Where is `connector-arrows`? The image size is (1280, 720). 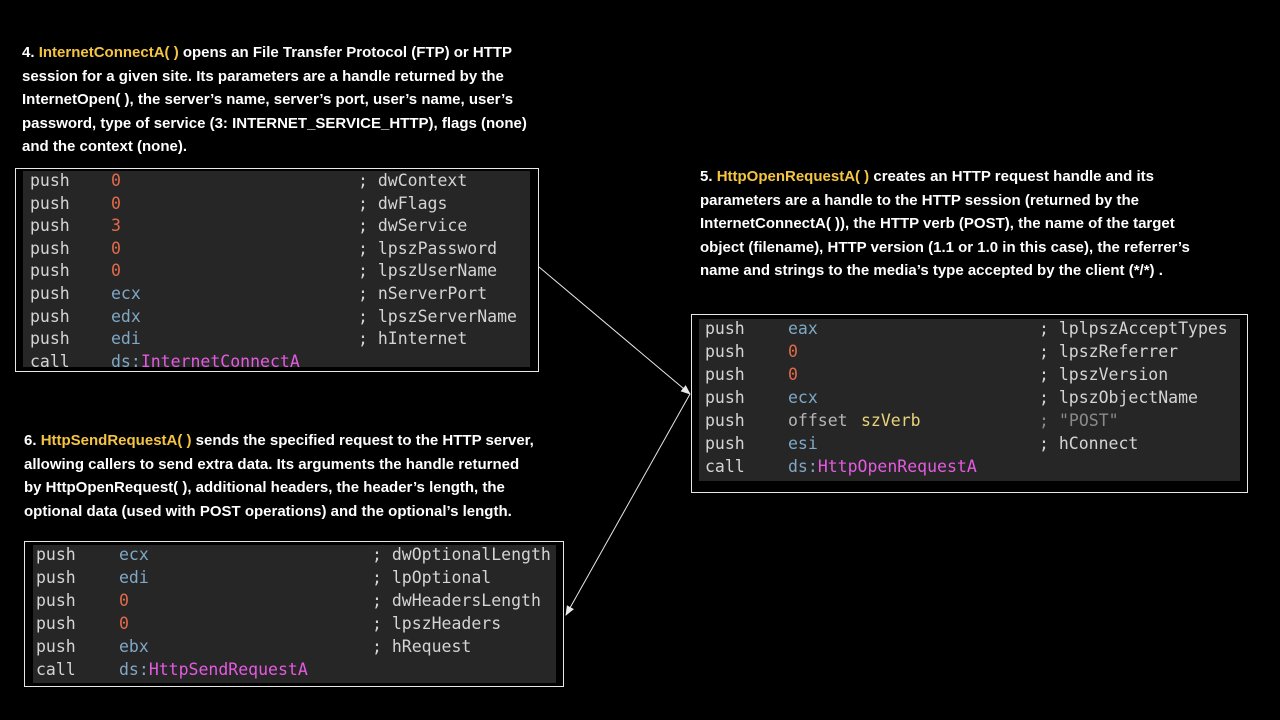 connector-arrows is located at coordinates (614, 441).